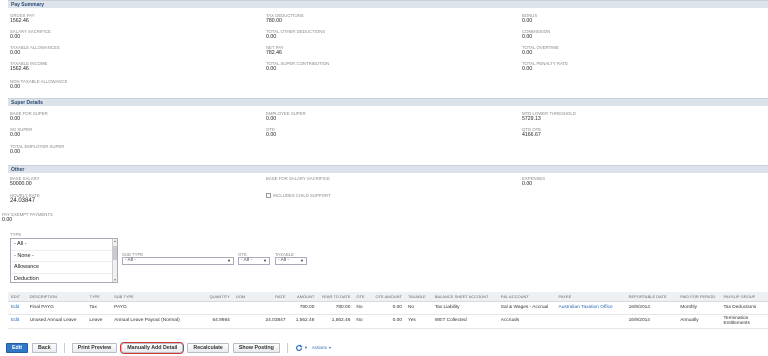 This screenshot has height=356, width=768. Describe the element at coordinates (243, 297) in the screenshot. I see `column-header: UOM` at that location.